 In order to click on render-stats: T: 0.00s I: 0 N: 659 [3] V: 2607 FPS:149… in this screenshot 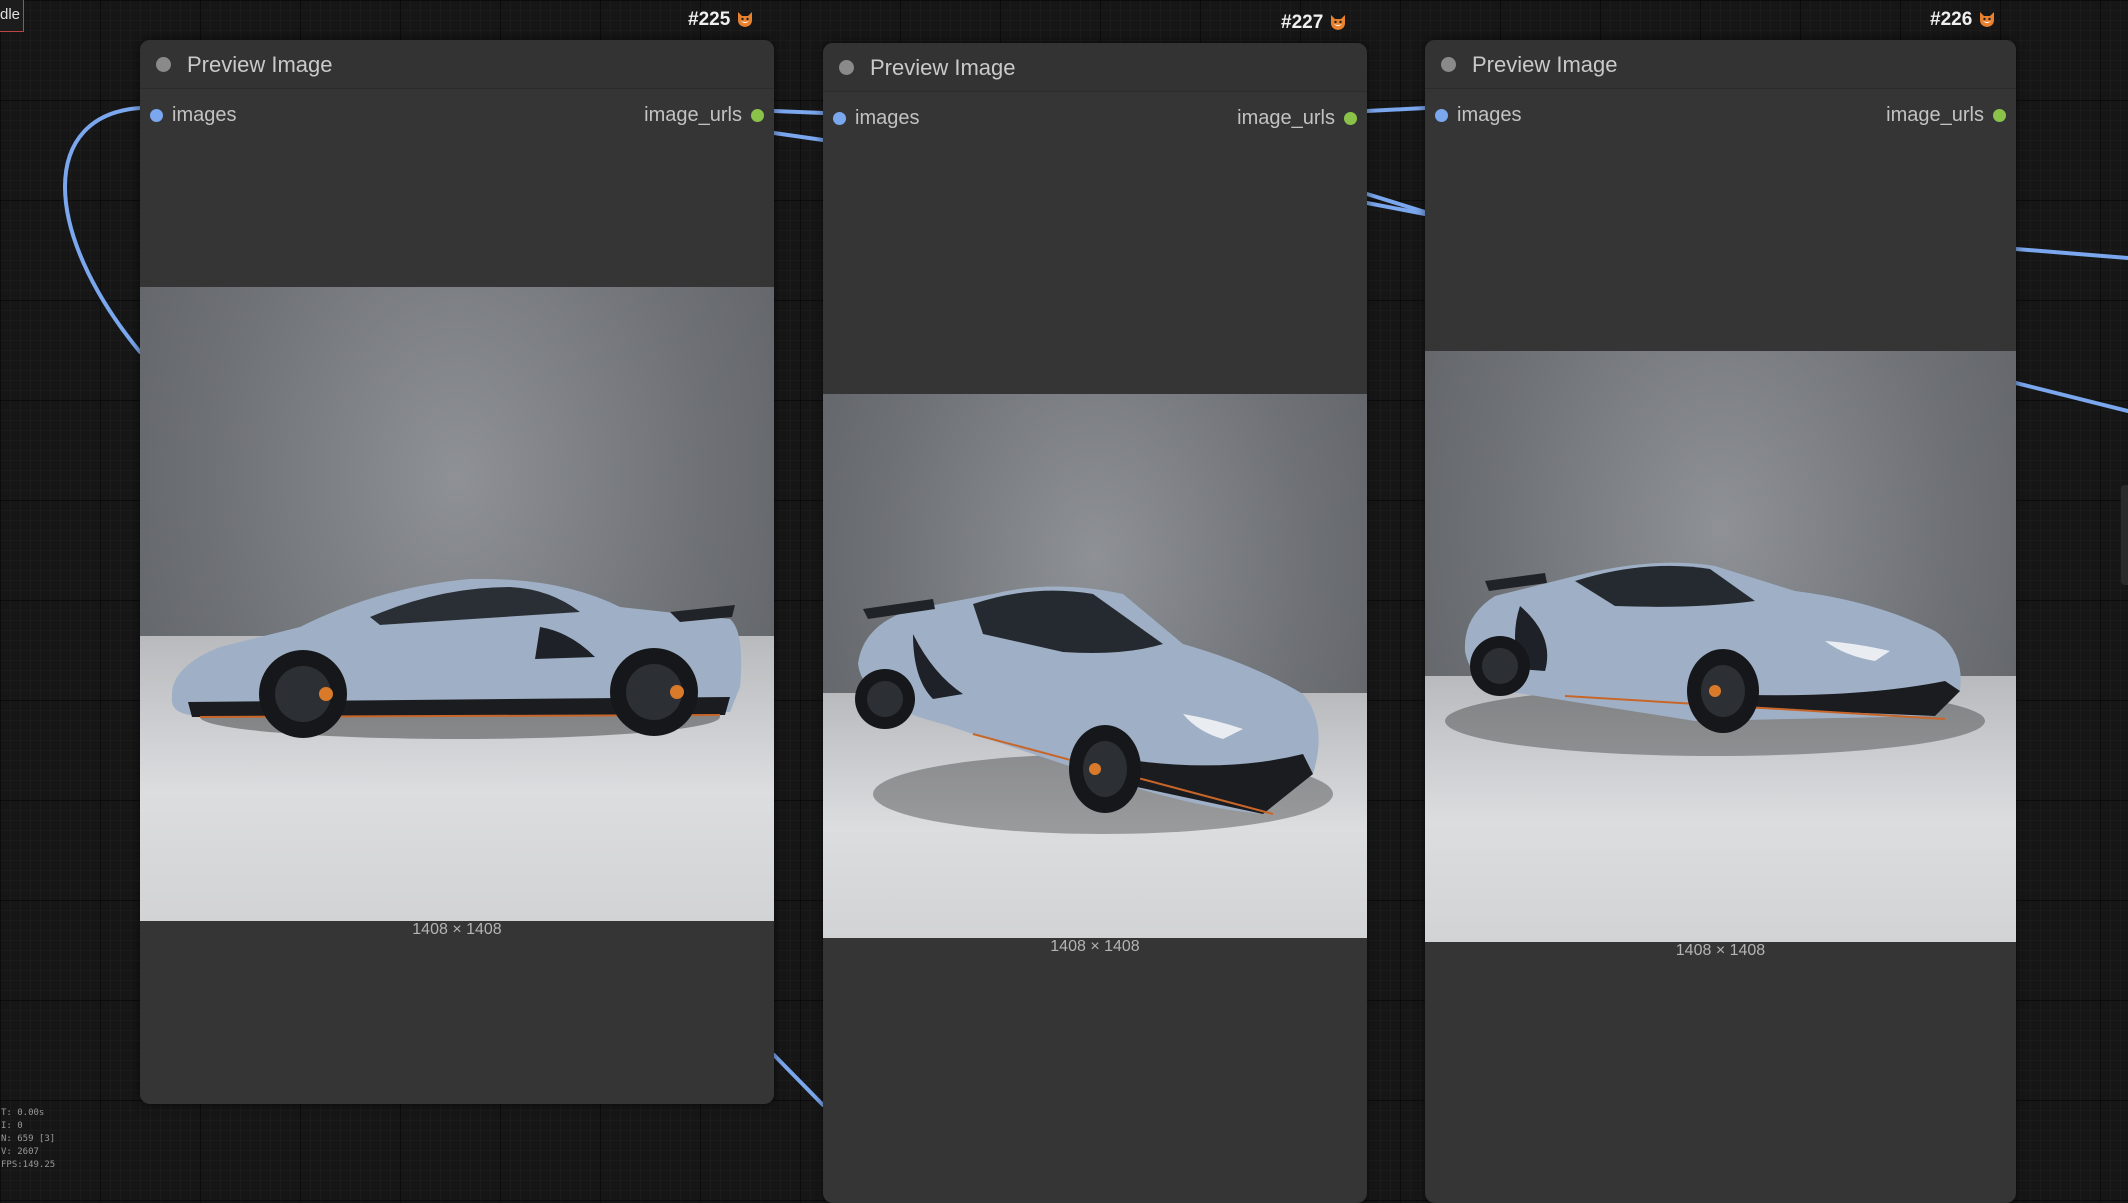, I will do `click(28, 1139)`.